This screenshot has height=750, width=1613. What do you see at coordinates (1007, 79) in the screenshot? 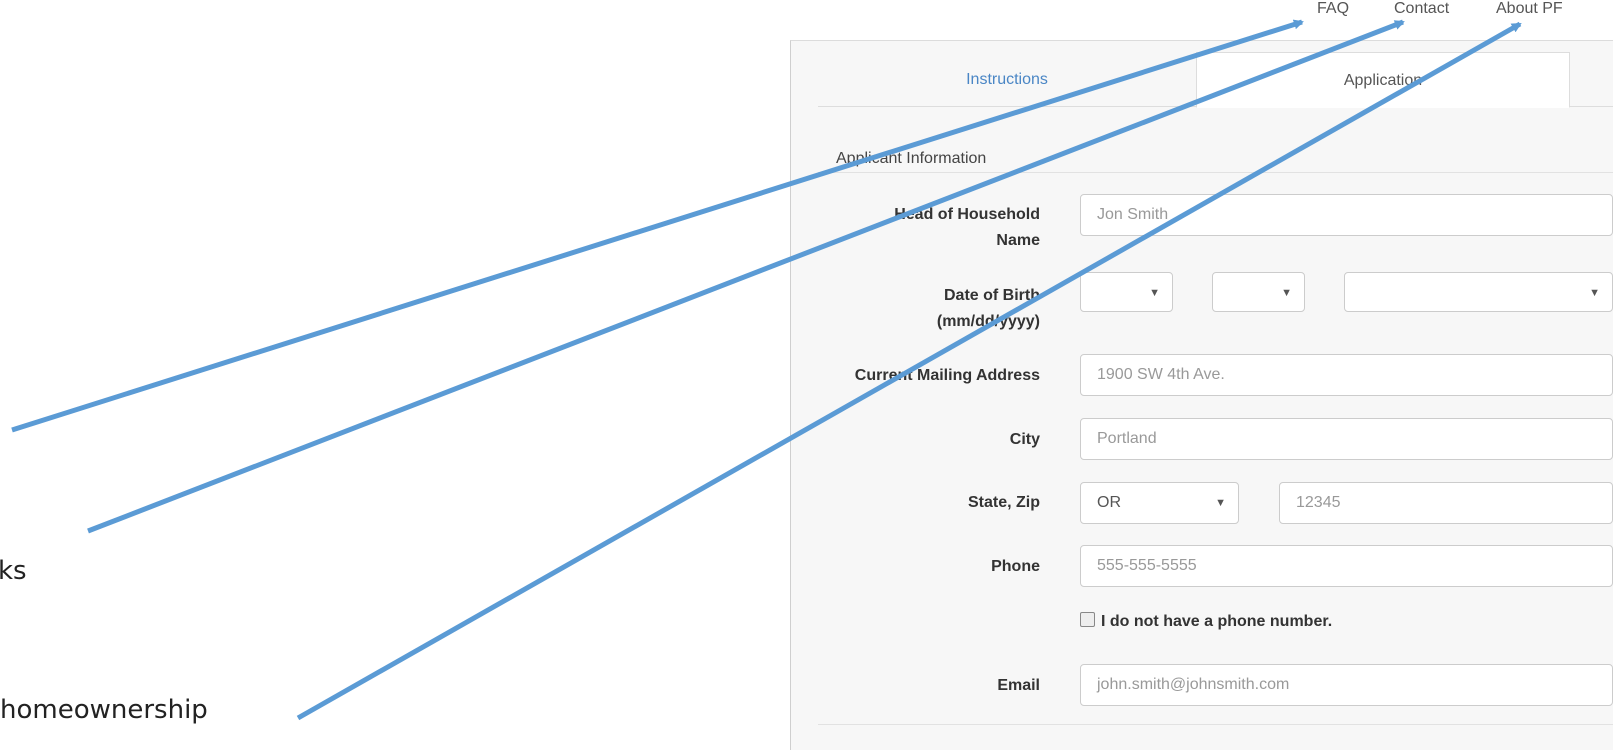
I see `tab-instructions: Instructions` at bounding box center [1007, 79].